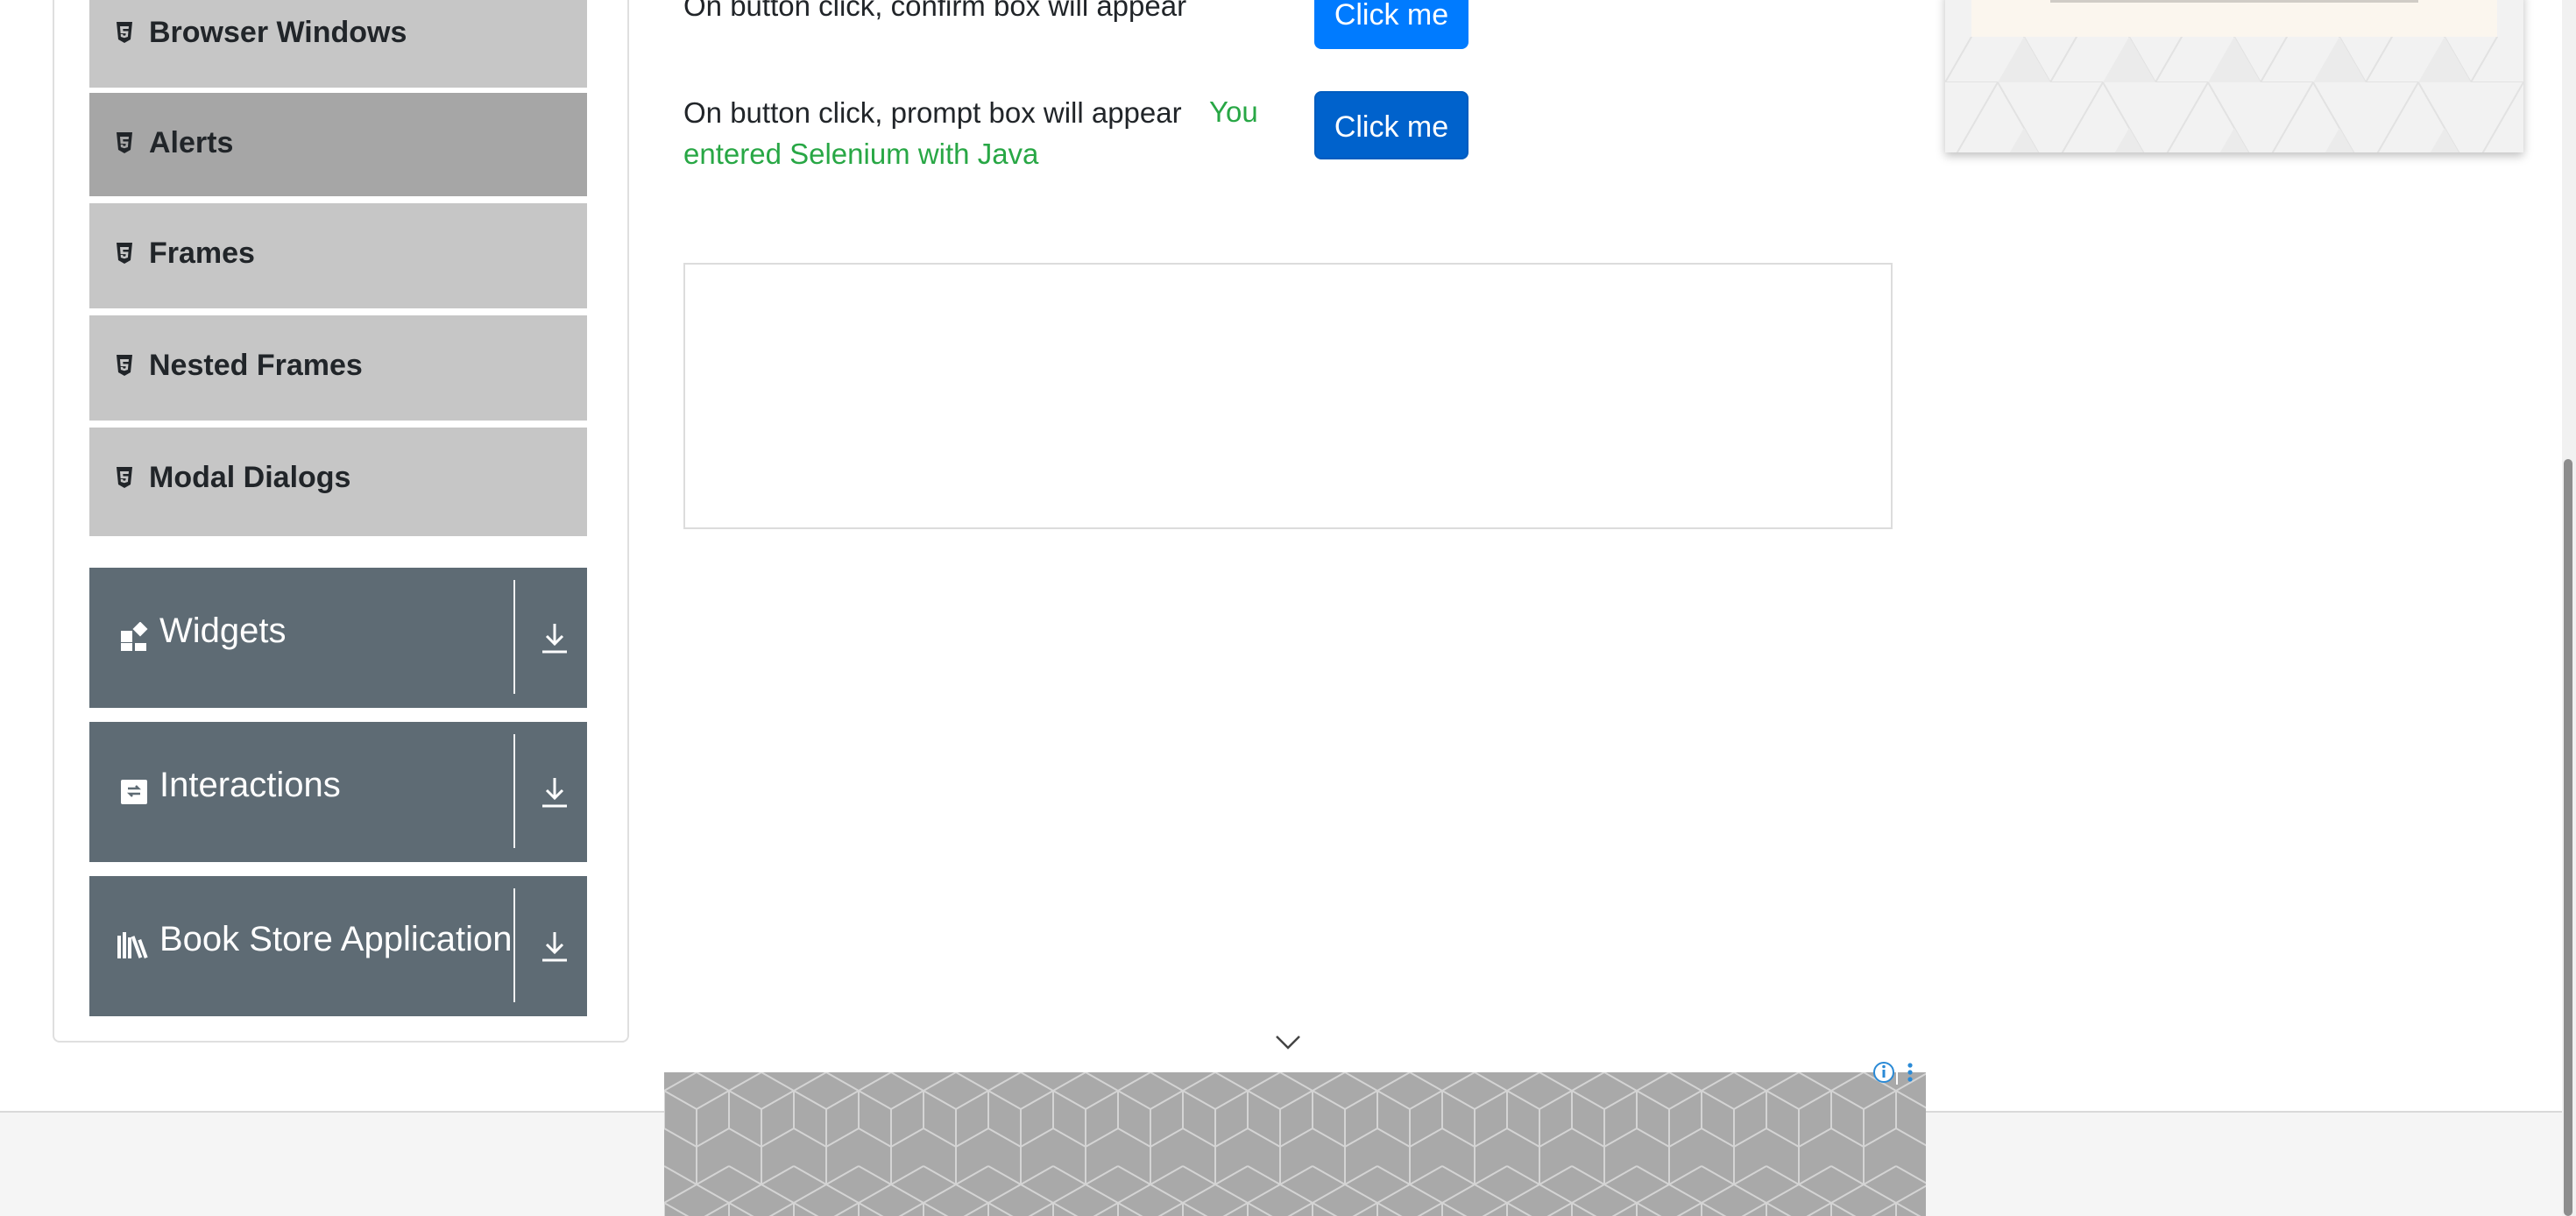 This screenshot has width=2576, height=1216. Describe the element at coordinates (134, 636) in the screenshot. I see `widgets-icon` at that location.